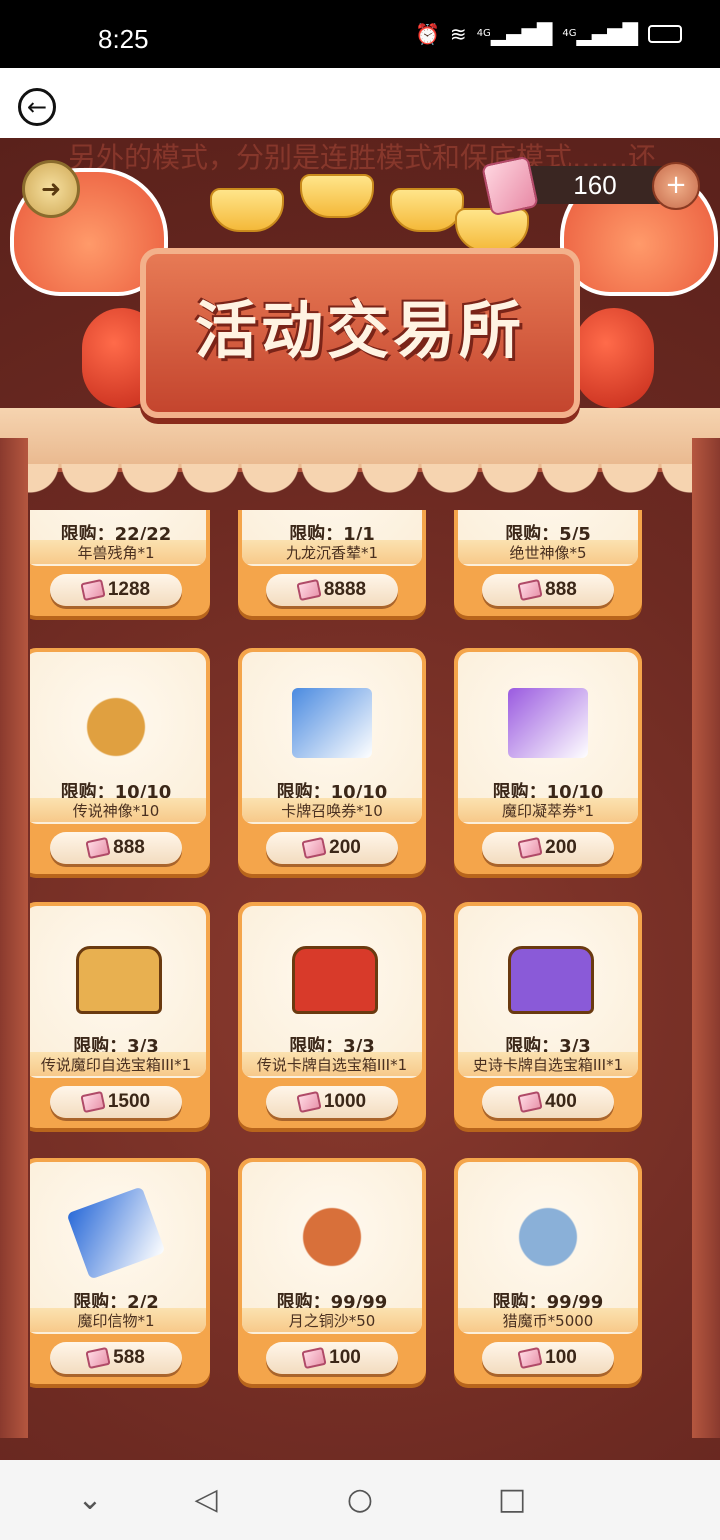  I want to click on battery-icon, so click(665, 34).